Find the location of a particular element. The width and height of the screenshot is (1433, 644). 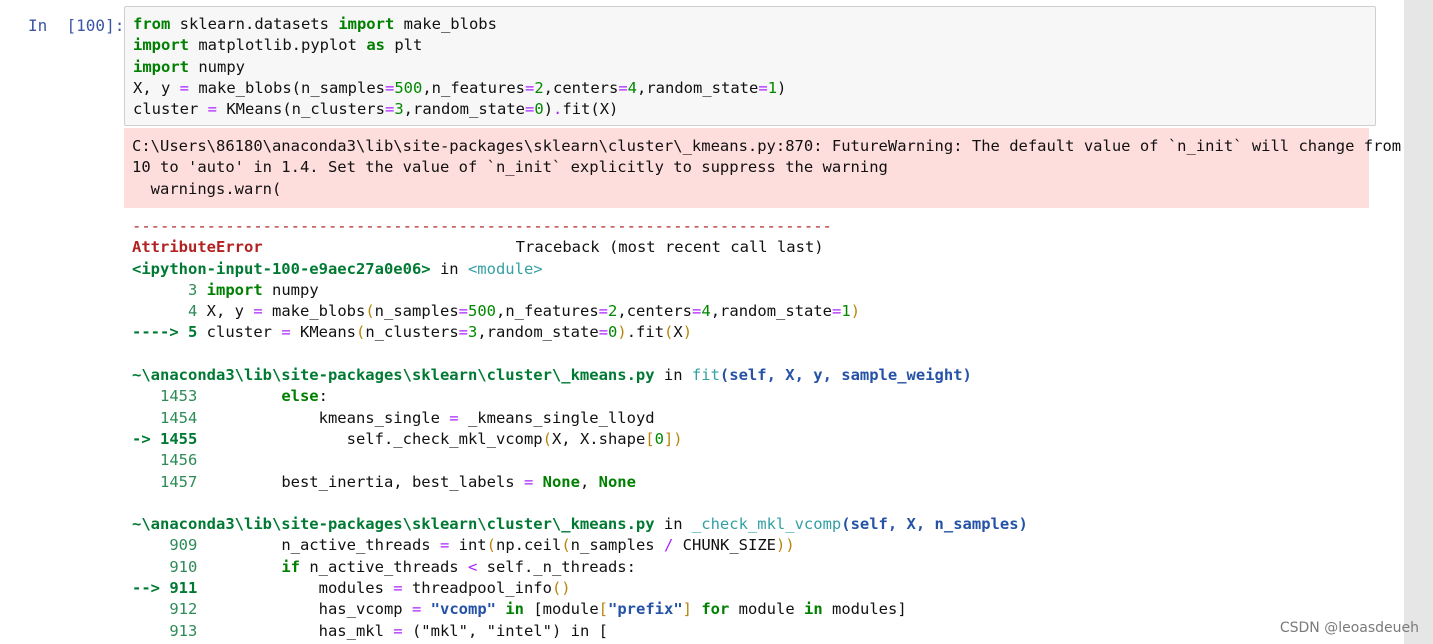

input-ref: <ipython-input-100-e9aec27a0e06> is located at coordinates (281, 268).